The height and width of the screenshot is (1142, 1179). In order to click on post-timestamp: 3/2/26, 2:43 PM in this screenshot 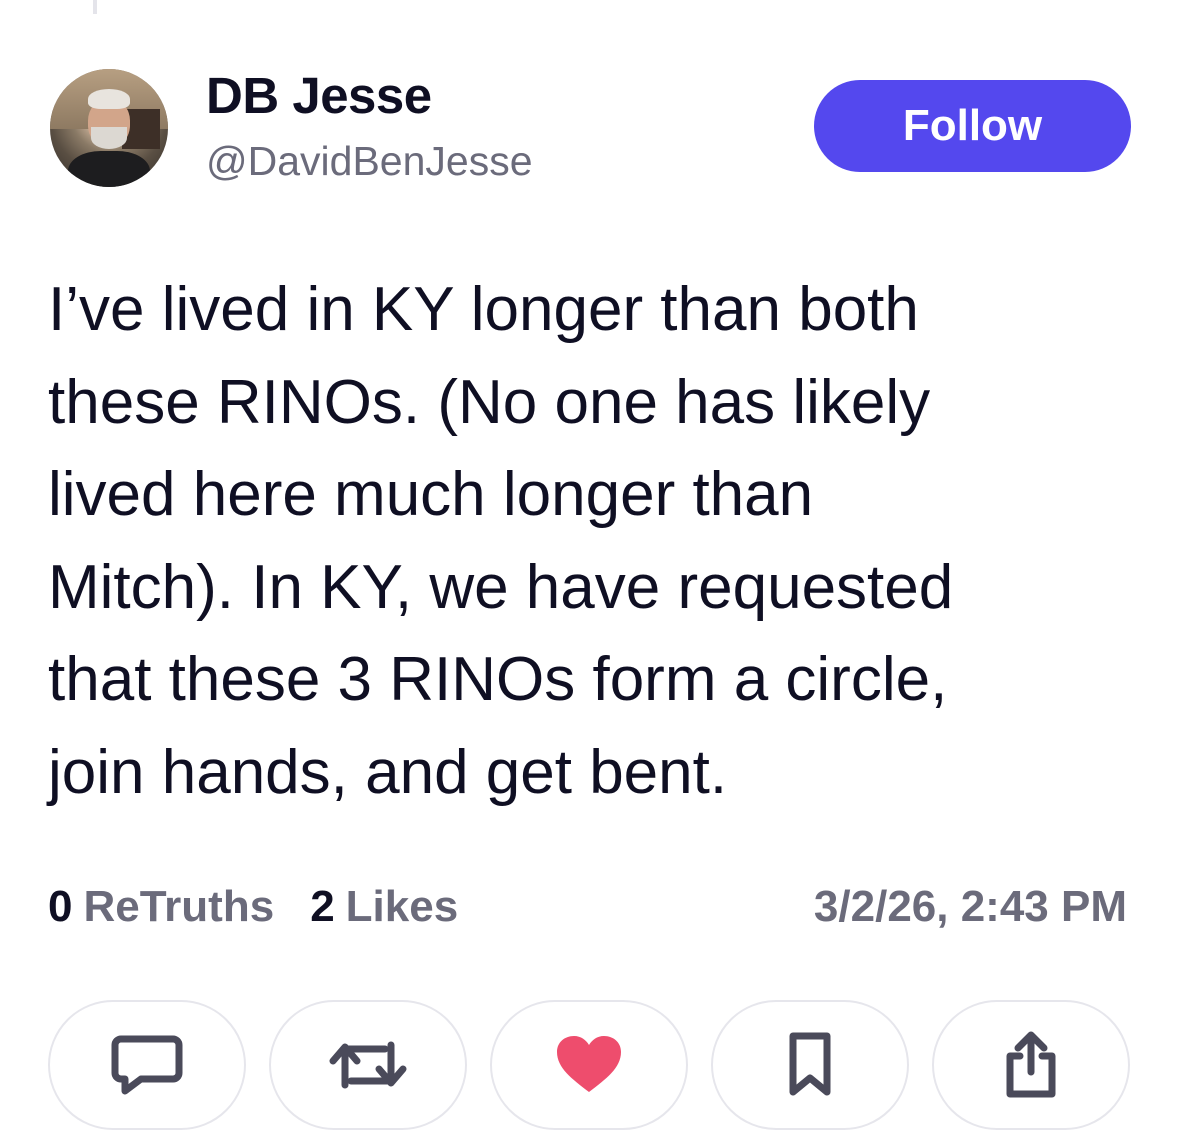, I will do `click(970, 906)`.